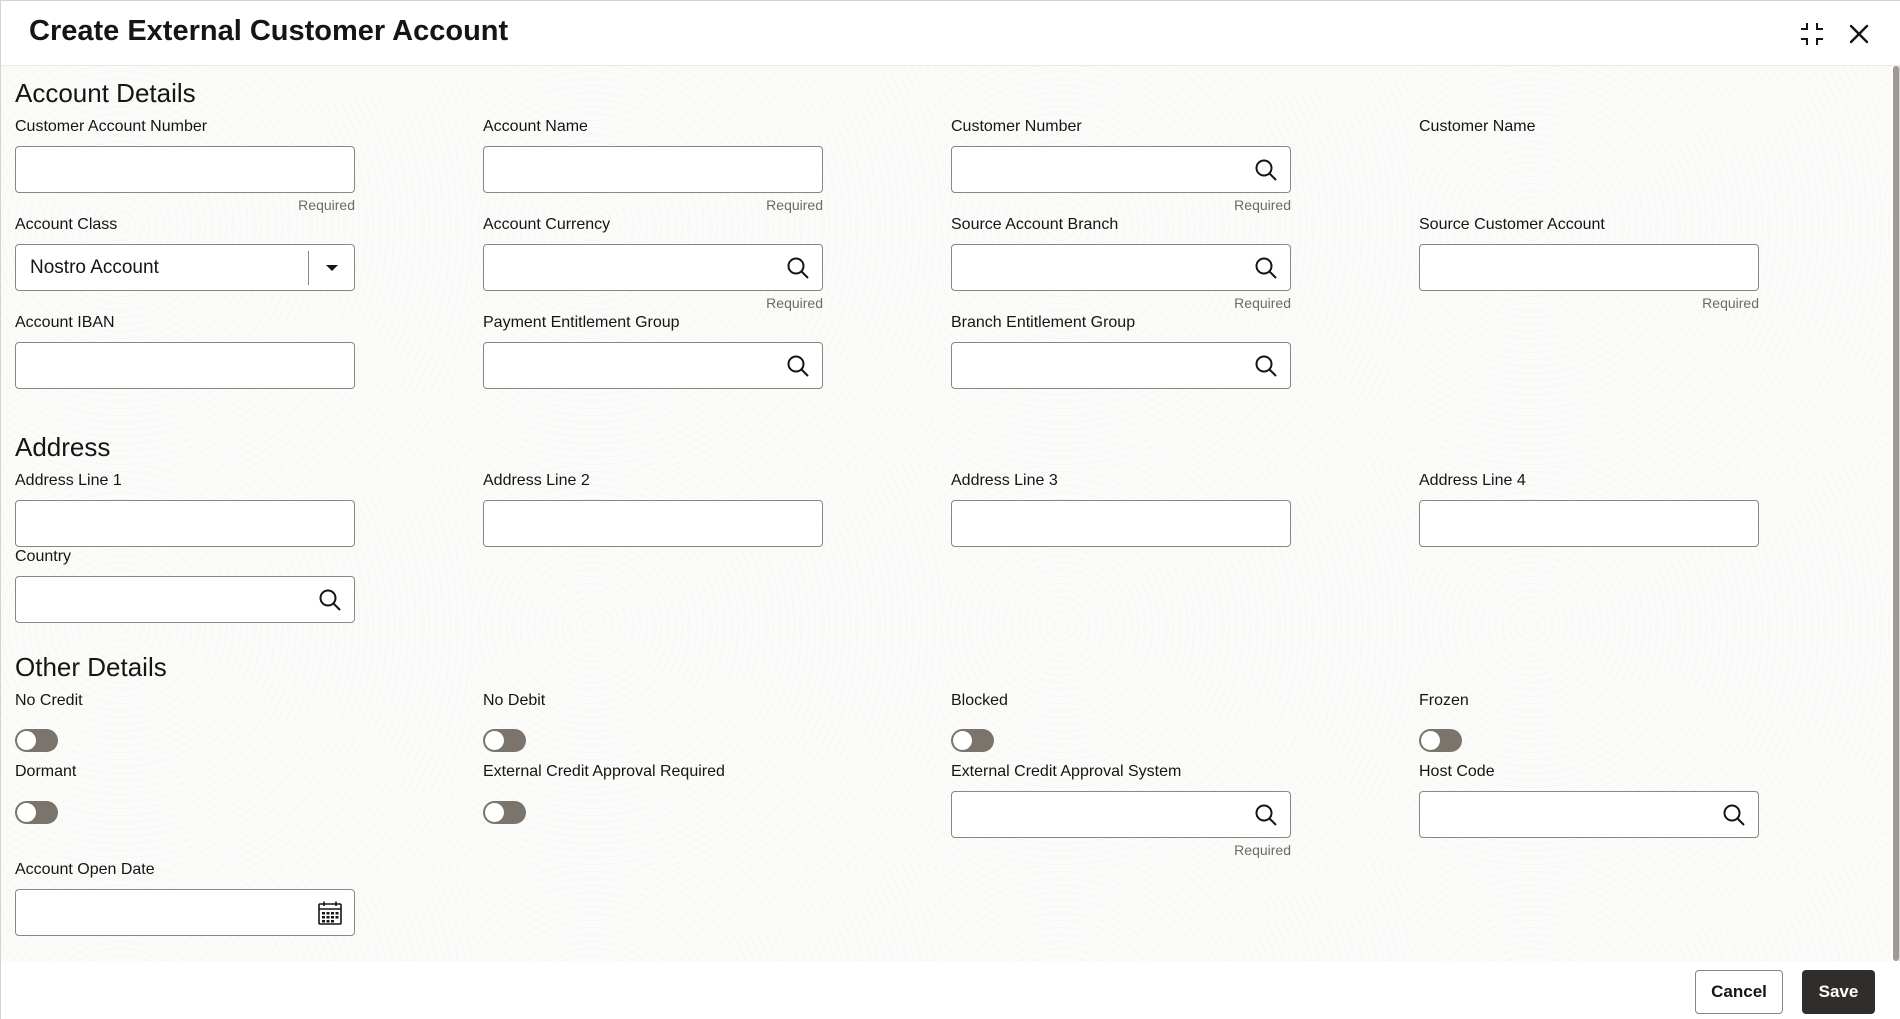 The image size is (1900, 1019). I want to click on save-button: Save, so click(1838, 992).